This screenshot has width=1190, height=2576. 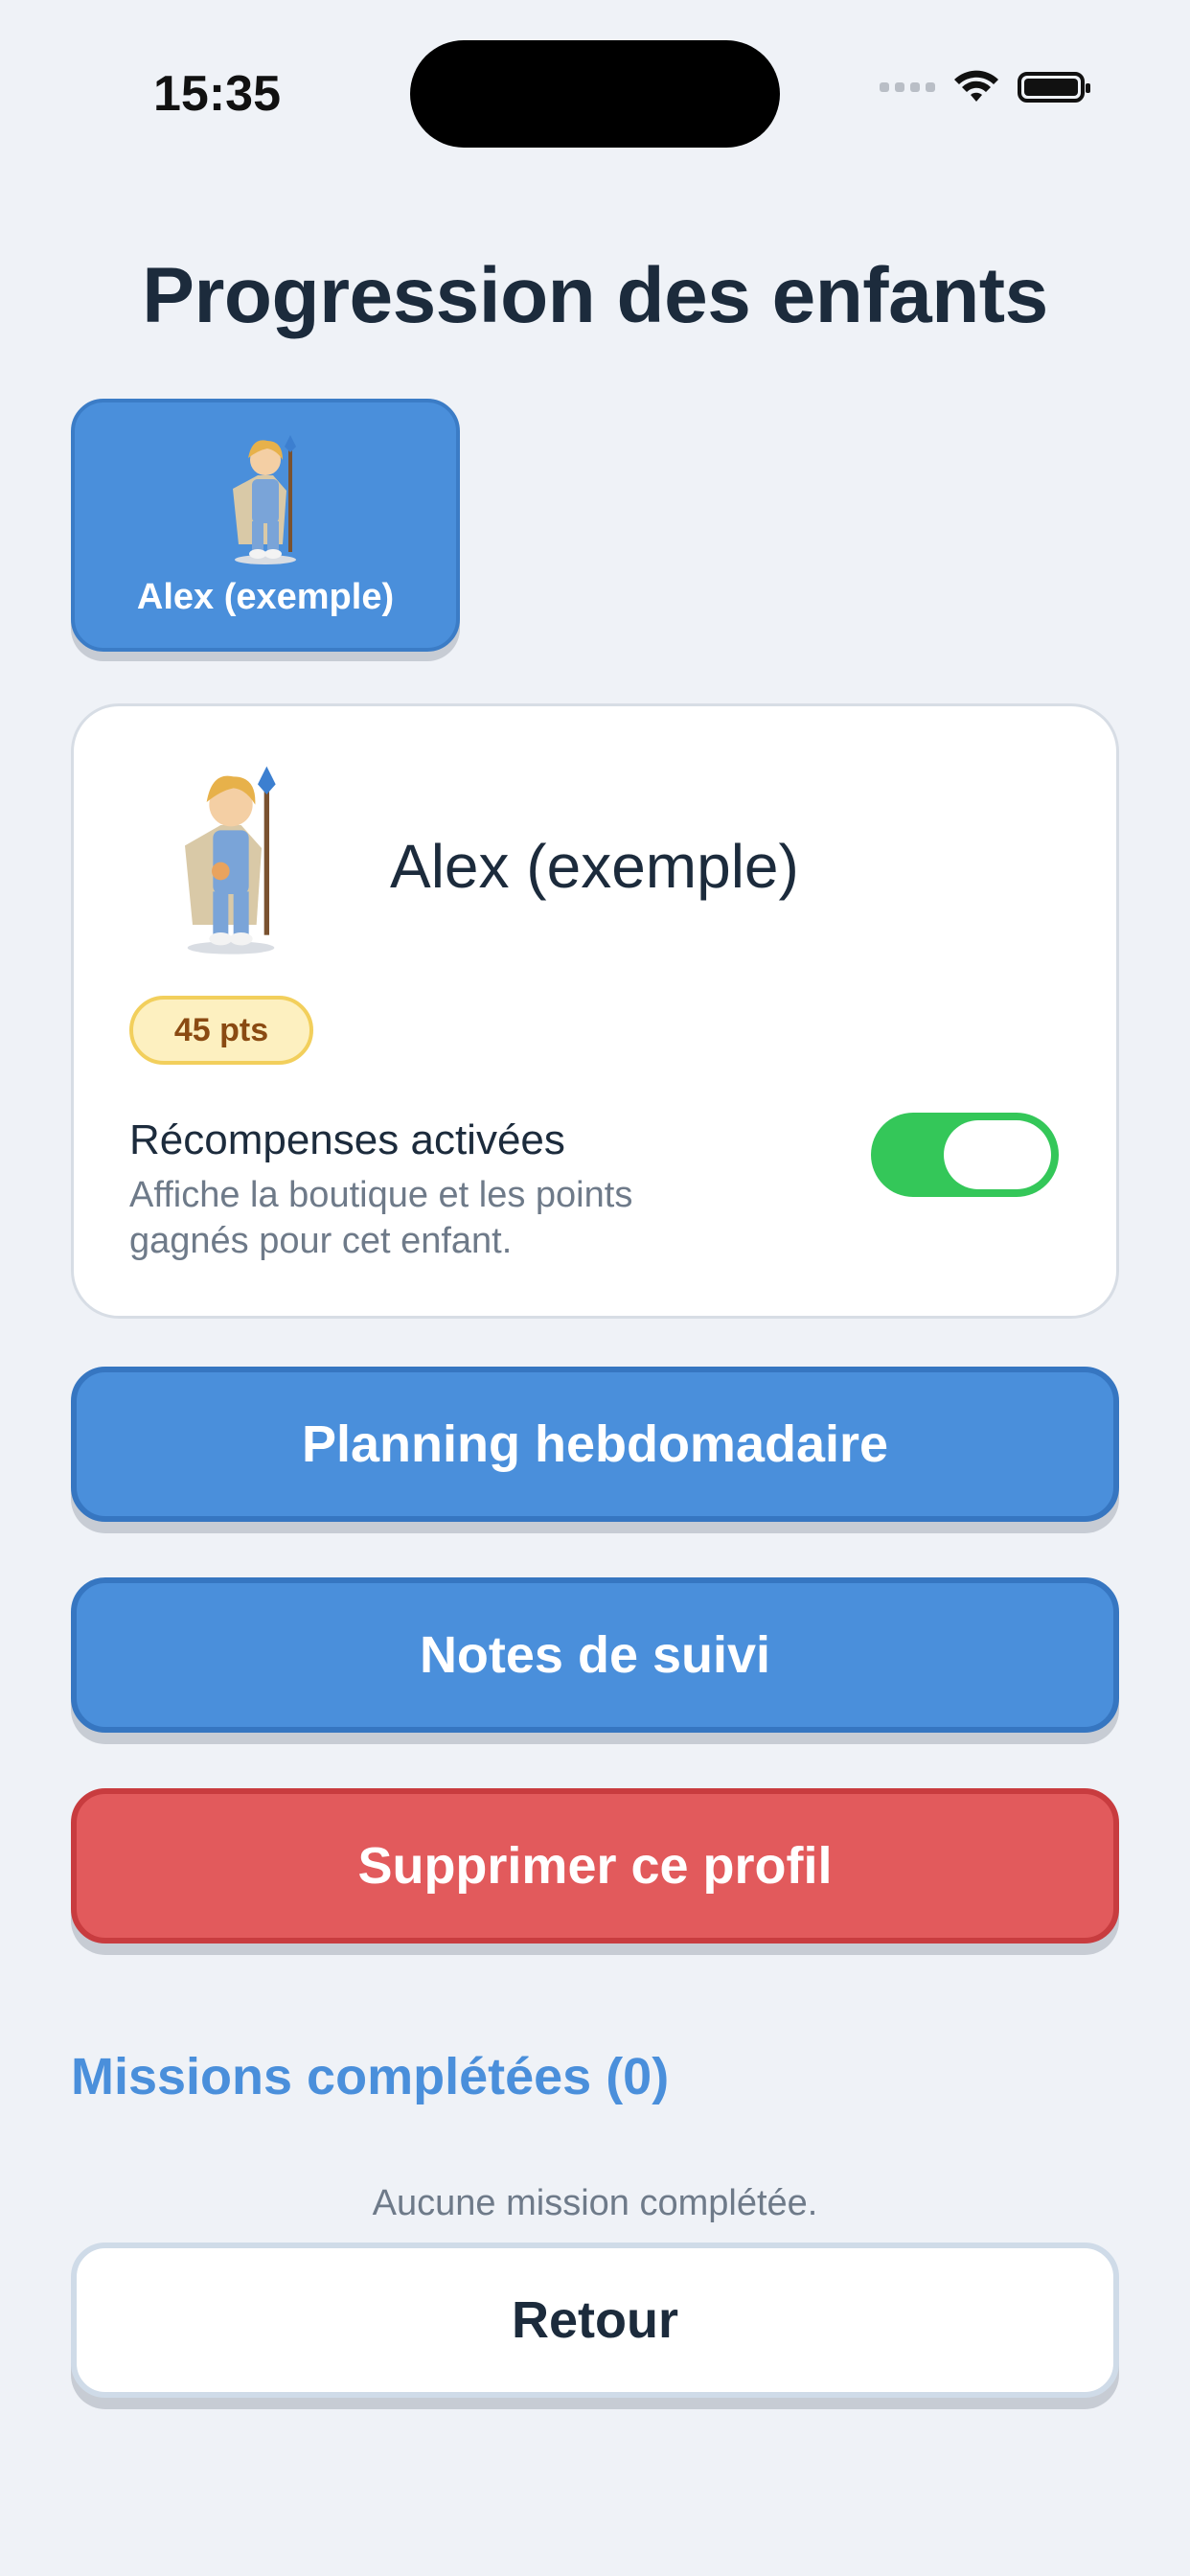 I want to click on cellular-dots-icon, so click(x=907, y=87).